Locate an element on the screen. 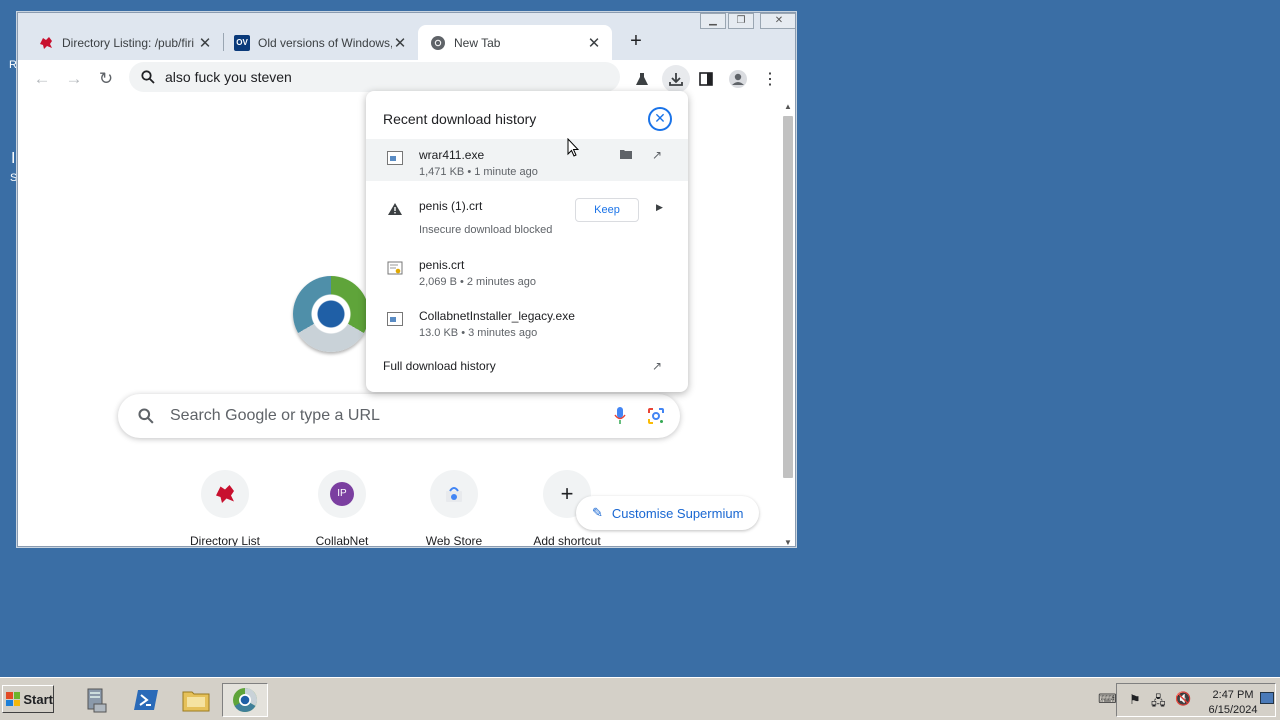 This screenshot has height=720, width=1280. scrollbar: ▲ ▼ is located at coordinates (787, 324).